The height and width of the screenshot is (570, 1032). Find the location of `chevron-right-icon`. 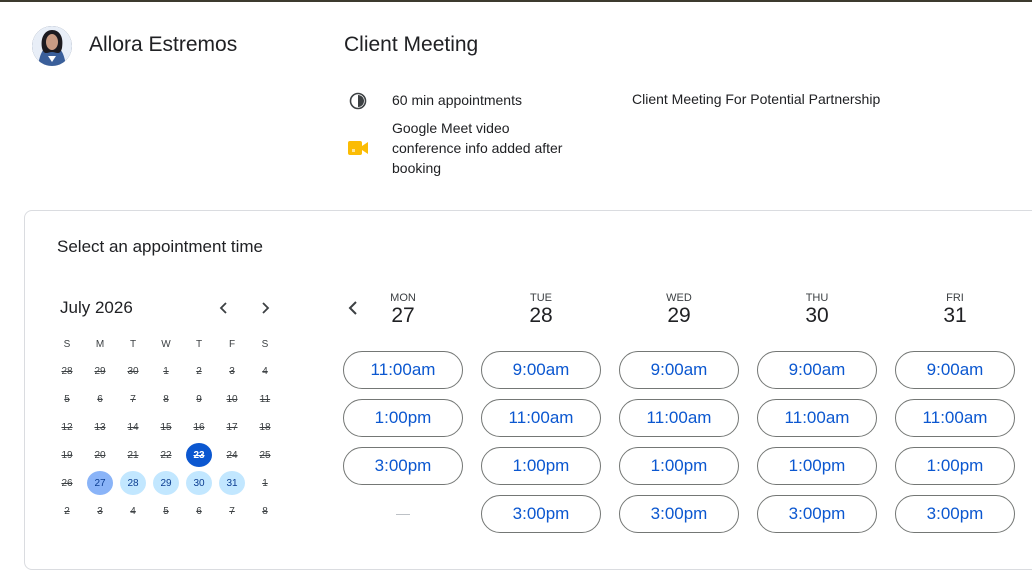

chevron-right-icon is located at coordinates (266, 308).